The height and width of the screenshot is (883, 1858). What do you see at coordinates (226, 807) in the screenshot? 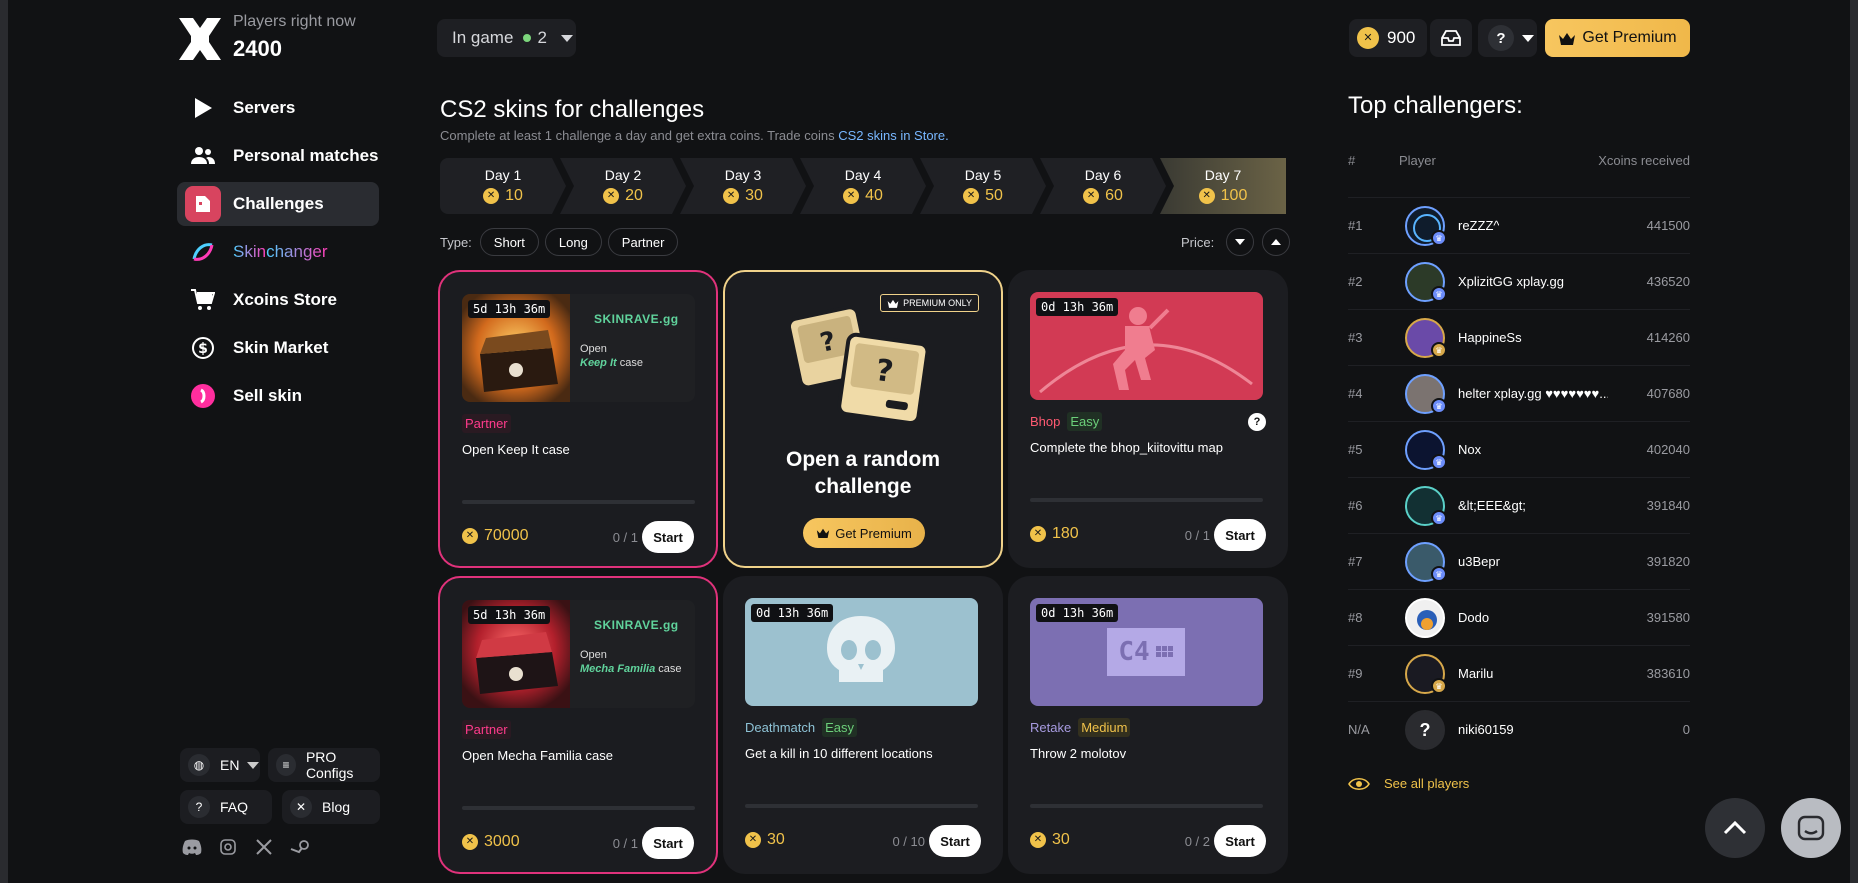
I see `faq-button: ? FAQ` at bounding box center [226, 807].